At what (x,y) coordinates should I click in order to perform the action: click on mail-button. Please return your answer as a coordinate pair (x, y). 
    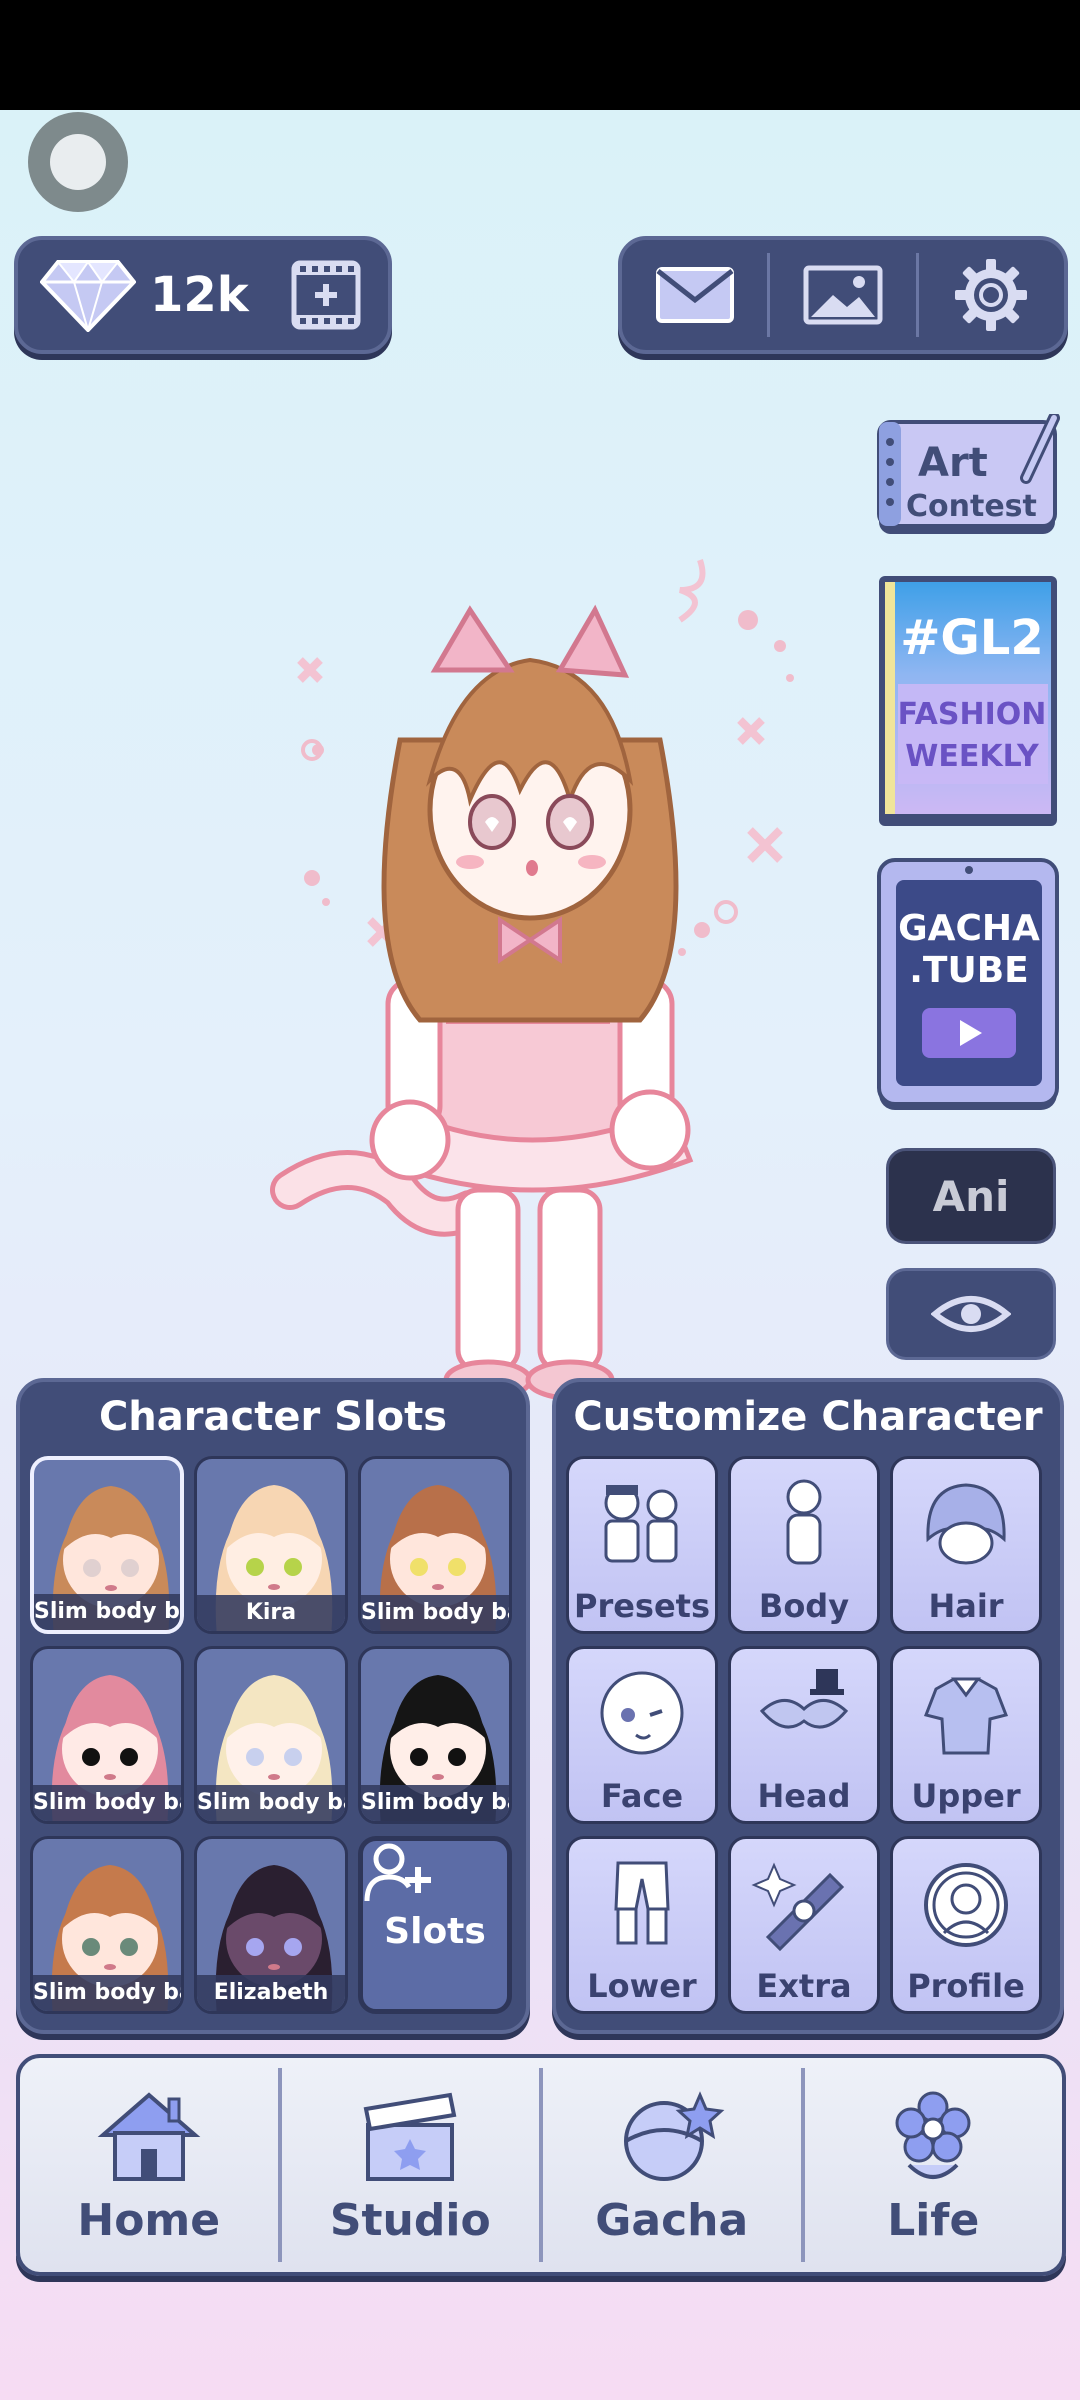
    Looking at the image, I should click on (694, 295).